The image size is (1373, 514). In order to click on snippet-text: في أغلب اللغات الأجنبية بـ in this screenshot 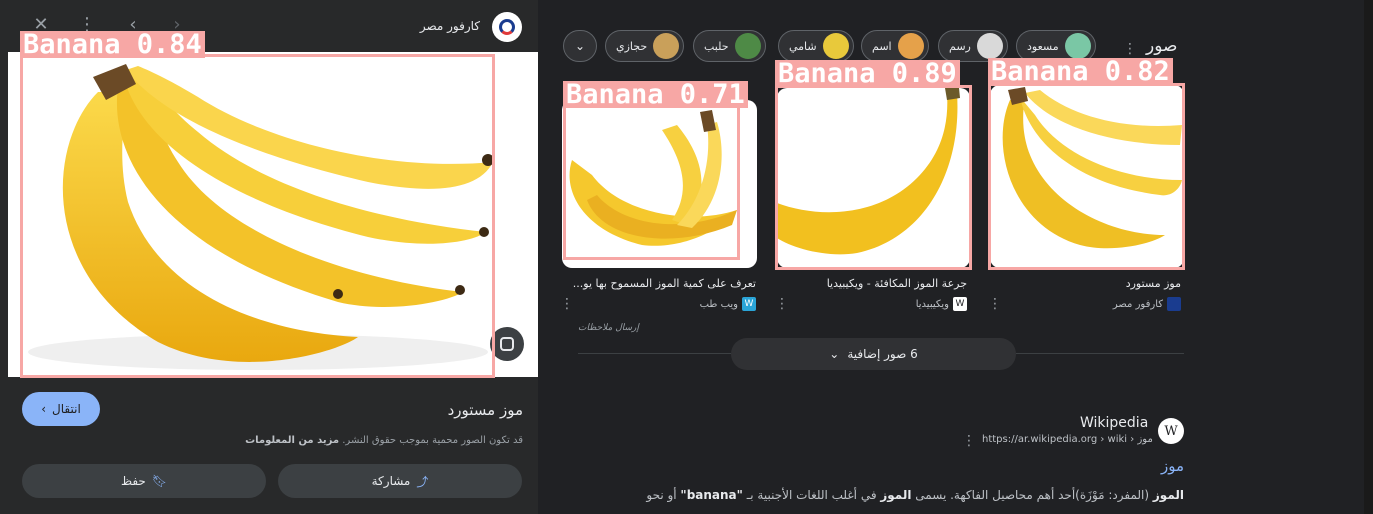, I will do `click(811, 495)`.